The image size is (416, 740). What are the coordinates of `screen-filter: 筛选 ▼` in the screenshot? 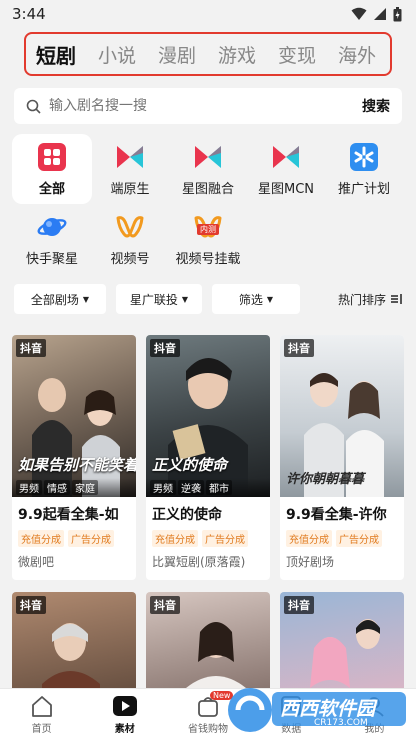 It's located at (256, 299).